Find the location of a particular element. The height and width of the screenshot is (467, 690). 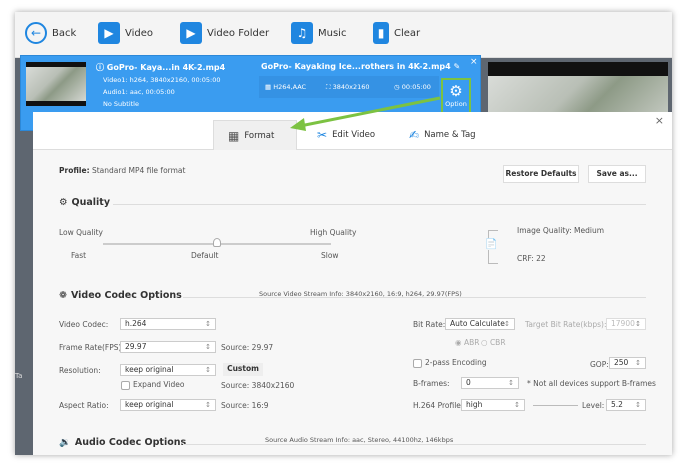

annotation-arrow is located at coordinates (365, 113).